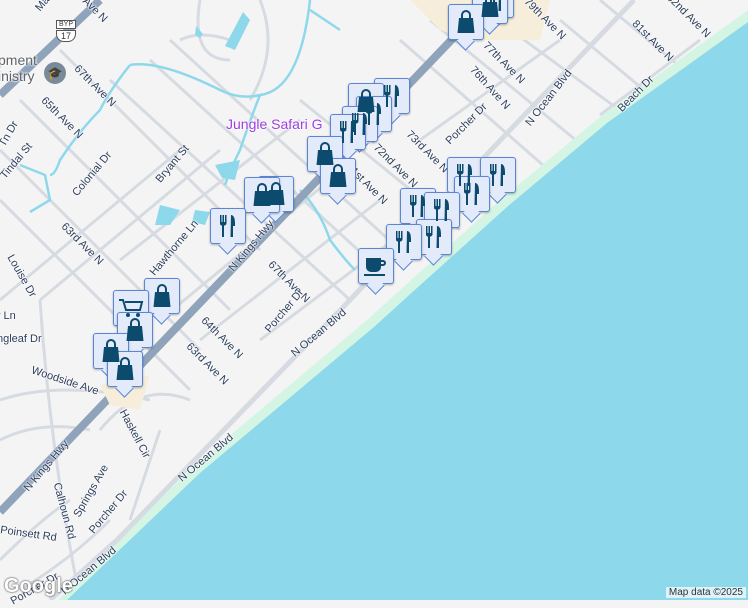  I want to click on cart-icon, so click(131, 308).